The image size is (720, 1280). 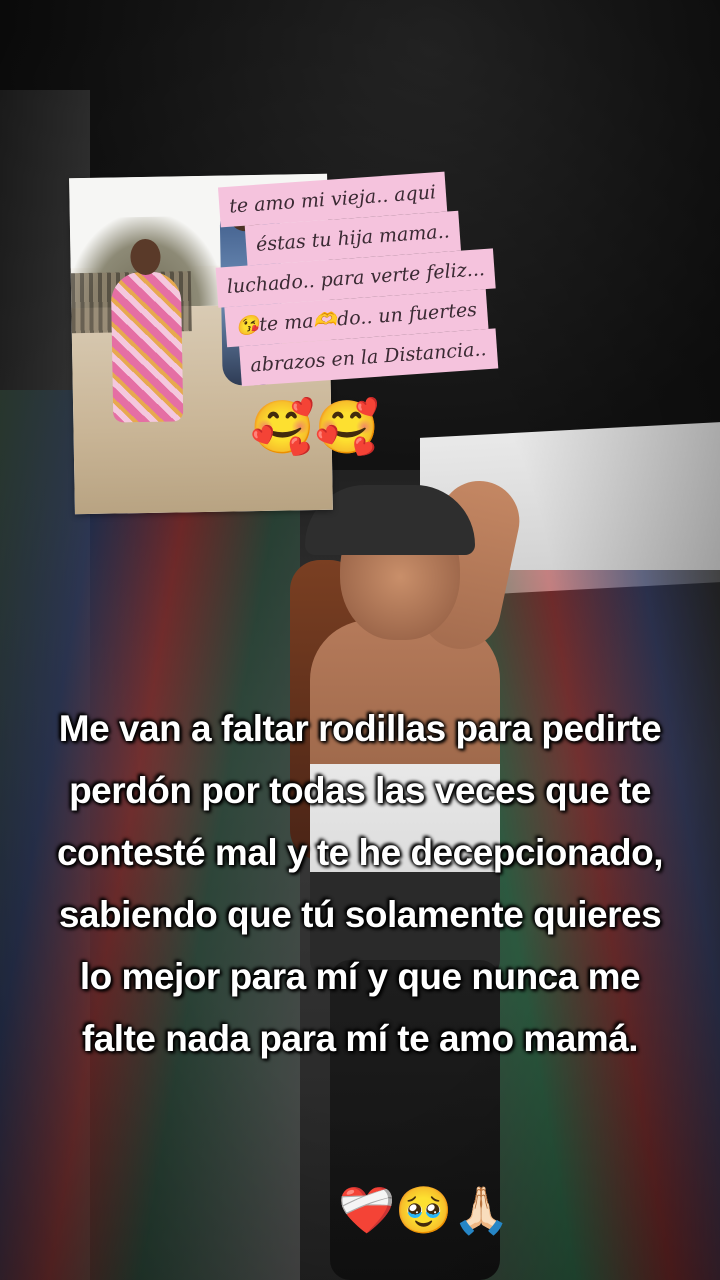 I want to click on caption-emojis: ❤️‍🩹🥹🙏🏻, so click(x=424, y=1210).